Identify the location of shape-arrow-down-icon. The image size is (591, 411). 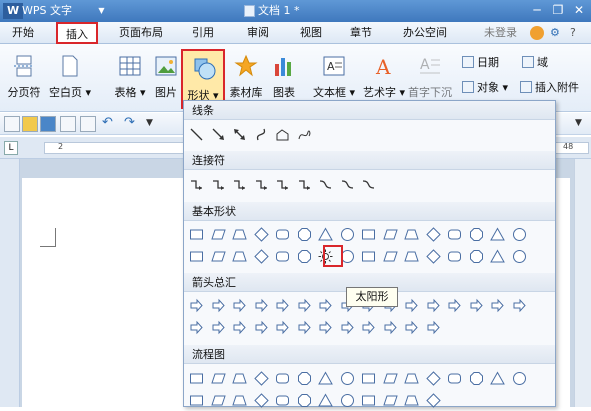
(262, 305).